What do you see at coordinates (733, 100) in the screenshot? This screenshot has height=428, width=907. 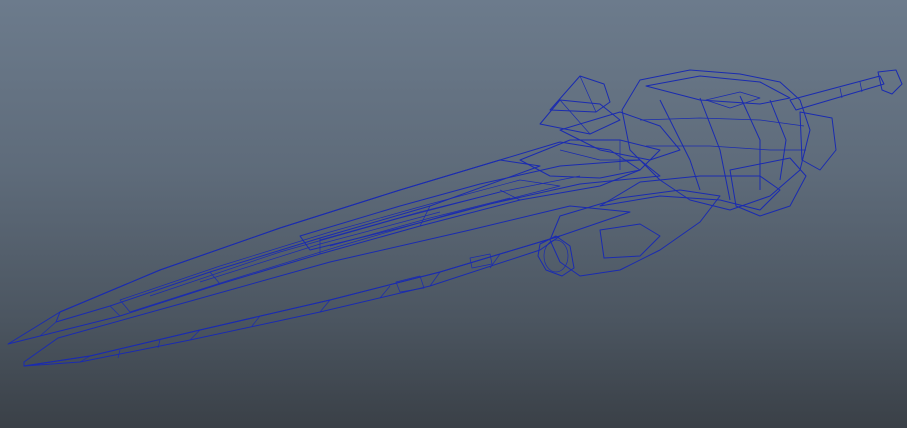 I see `cage-inner-slot` at bounding box center [733, 100].